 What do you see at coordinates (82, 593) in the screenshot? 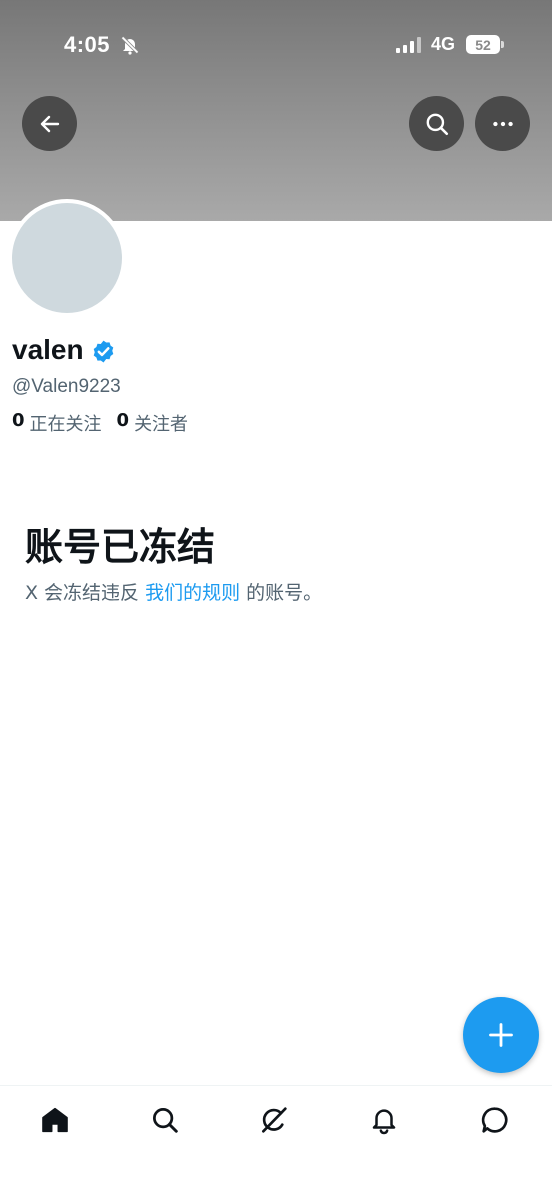
I see `desc-before: X 会冻结违反` at bounding box center [82, 593].